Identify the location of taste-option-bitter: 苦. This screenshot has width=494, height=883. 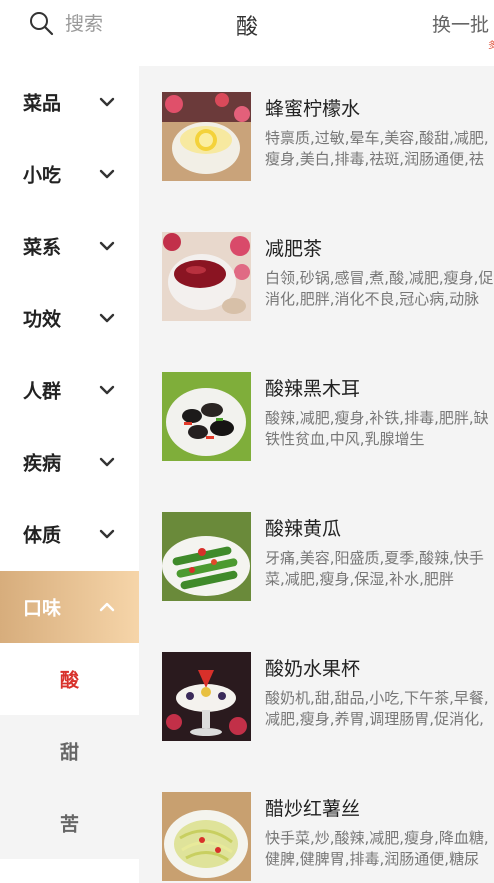
(69, 823).